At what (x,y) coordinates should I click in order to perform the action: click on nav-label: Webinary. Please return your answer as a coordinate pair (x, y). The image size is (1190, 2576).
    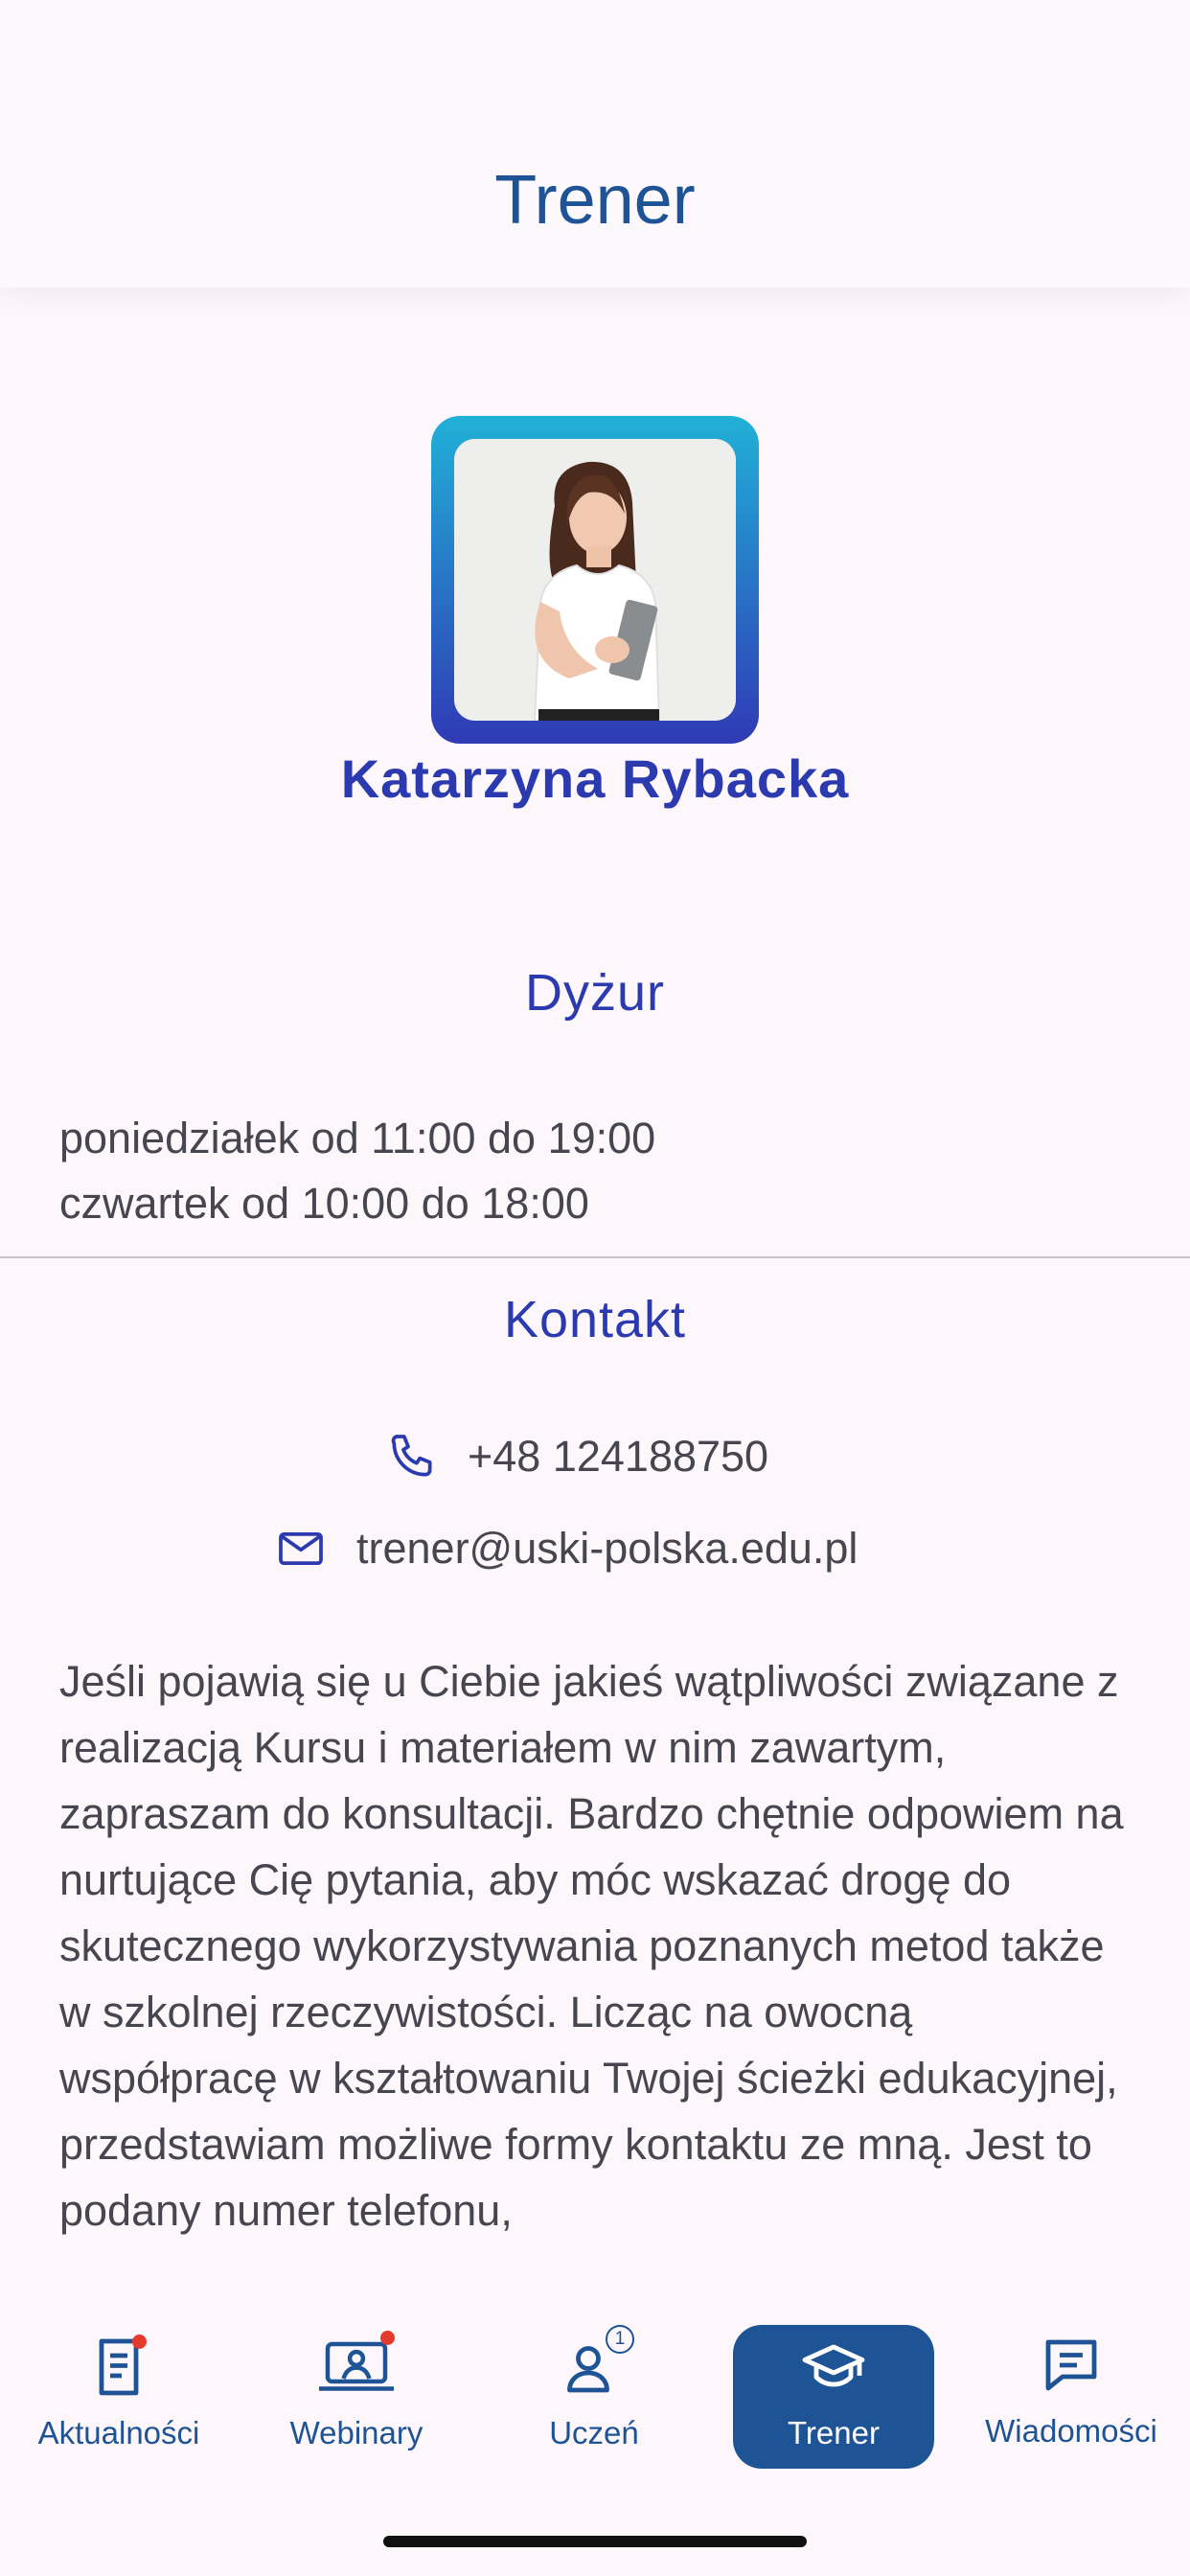
    Looking at the image, I should click on (356, 2432).